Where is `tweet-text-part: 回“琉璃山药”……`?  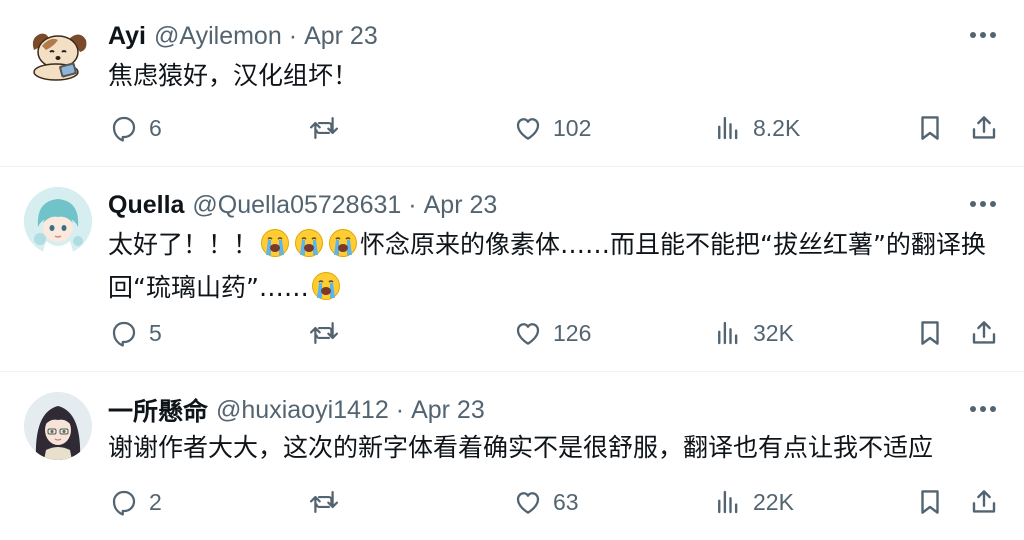 tweet-text-part: 回“琉璃山药”…… is located at coordinates (208, 287).